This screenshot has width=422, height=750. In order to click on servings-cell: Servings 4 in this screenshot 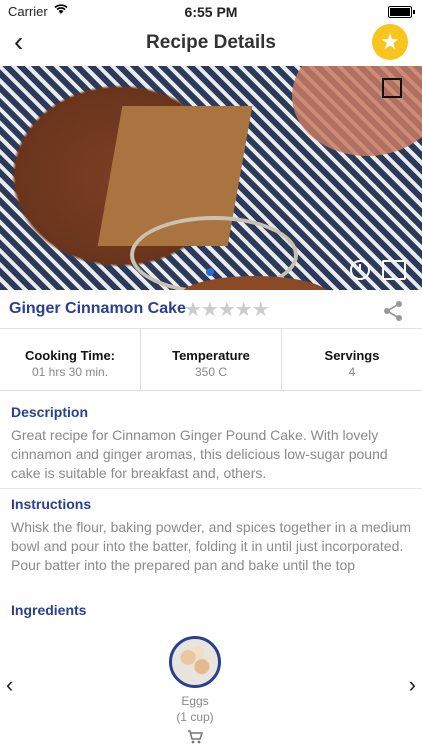, I will do `click(352, 359)`.